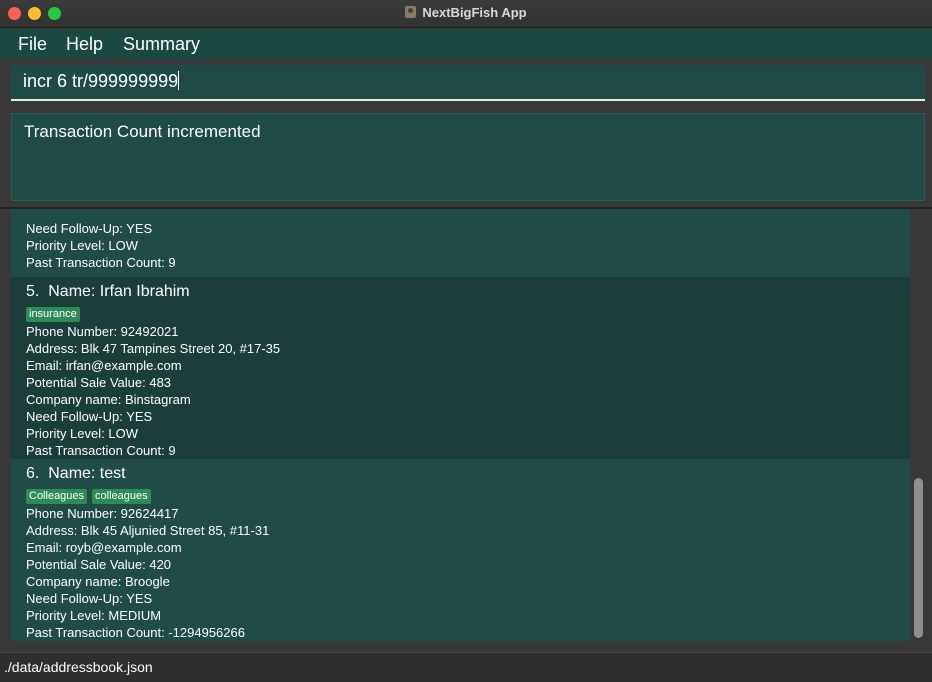 Image resolution: width=932 pixels, height=682 pixels. I want to click on status-bar: ./data/addressbook.json, so click(466, 667).